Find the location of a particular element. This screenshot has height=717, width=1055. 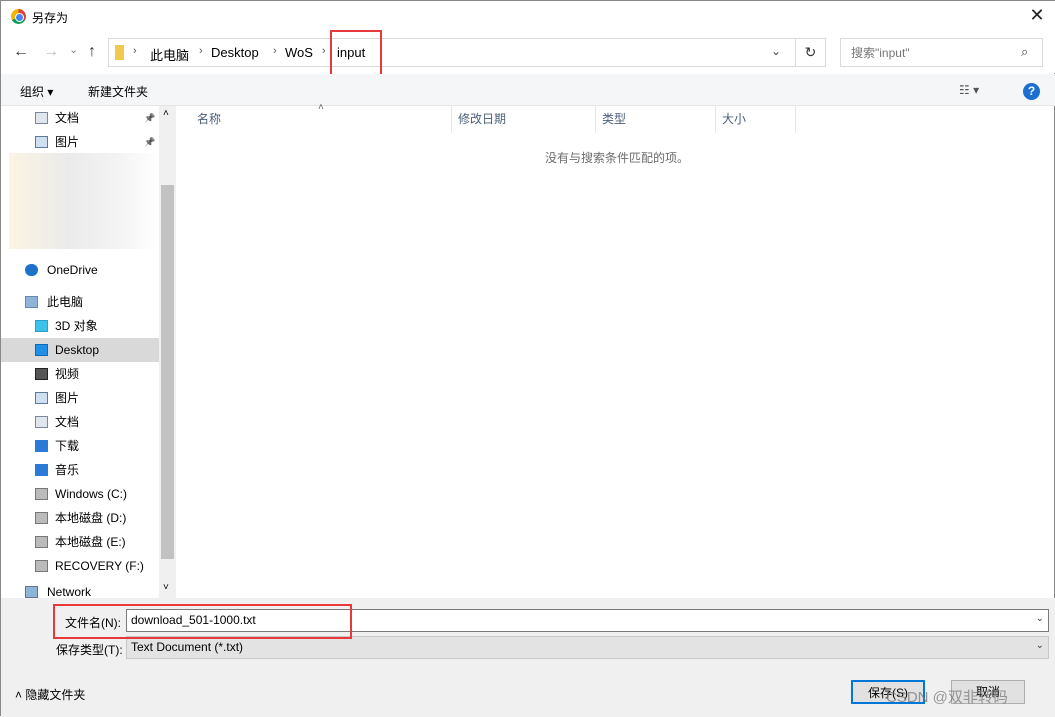

sidebar-item: 图片 📌 is located at coordinates (80, 142).